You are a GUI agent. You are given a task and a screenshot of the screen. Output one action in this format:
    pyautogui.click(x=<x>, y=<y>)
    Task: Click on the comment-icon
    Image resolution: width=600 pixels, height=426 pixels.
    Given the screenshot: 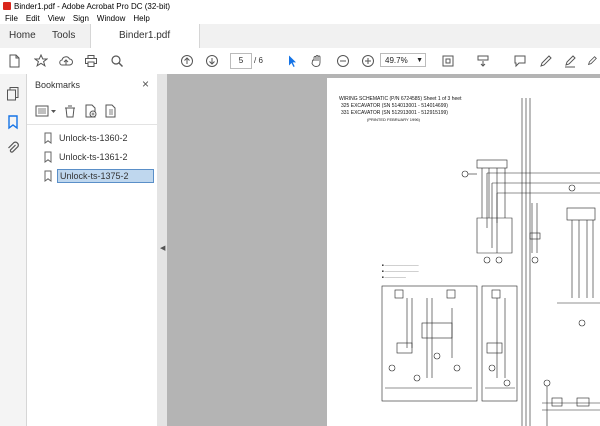 What is the action you would take?
    pyautogui.click(x=520, y=61)
    